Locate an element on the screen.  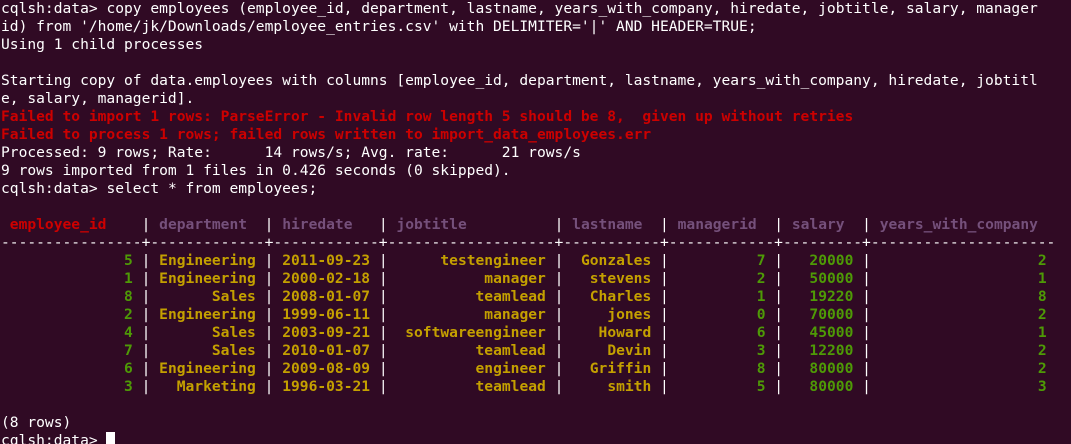
table-cell-salary: 20000 is located at coordinates (823, 260).